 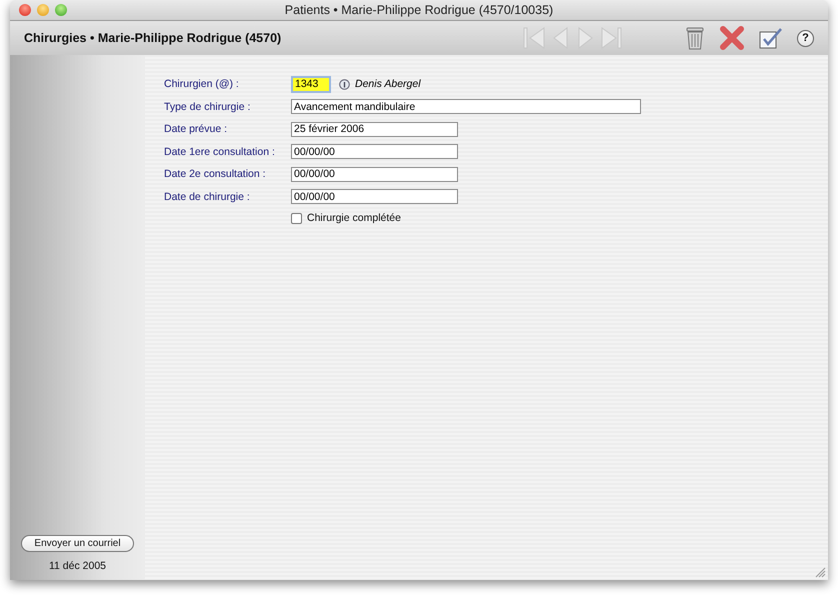 What do you see at coordinates (820, 572) in the screenshot?
I see `resize-grip-icon` at bounding box center [820, 572].